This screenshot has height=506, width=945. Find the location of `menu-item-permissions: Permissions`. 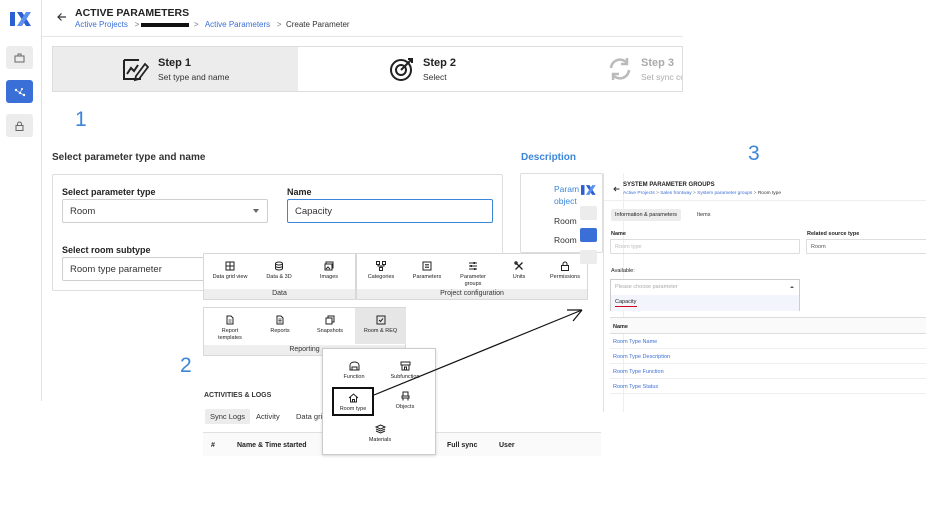

menu-item-permissions: Permissions is located at coordinates (565, 271).